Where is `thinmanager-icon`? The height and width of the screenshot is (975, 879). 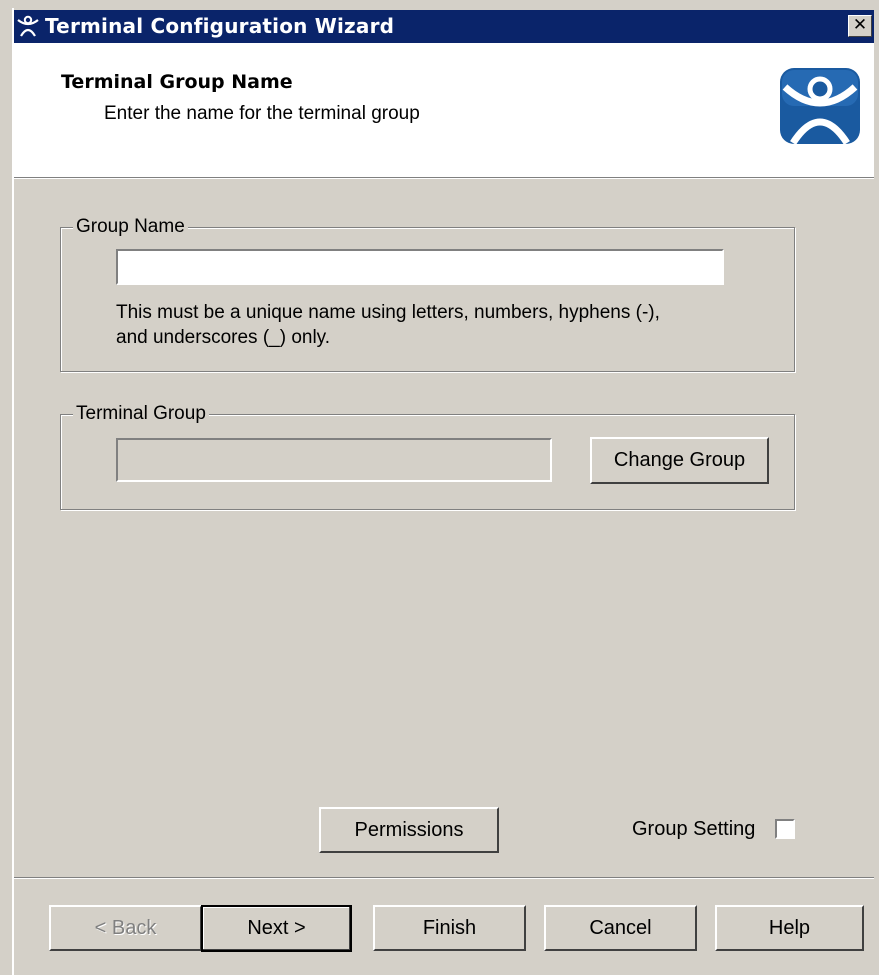
thinmanager-icon is located at coordinates (28, 26).